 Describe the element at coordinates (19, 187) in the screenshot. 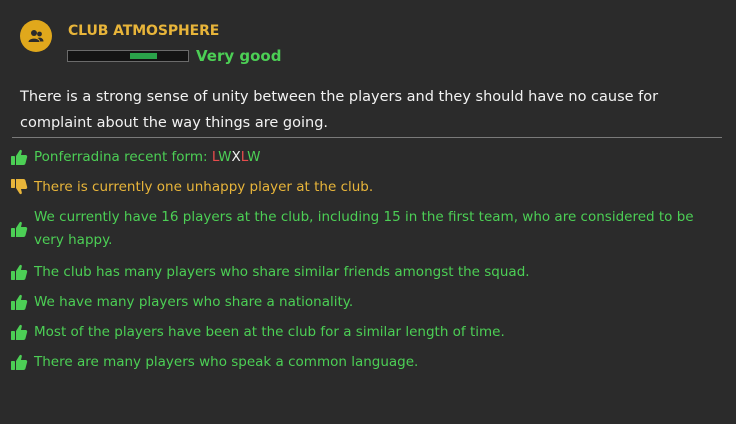

I see `thumbs-down-icon` at that location.